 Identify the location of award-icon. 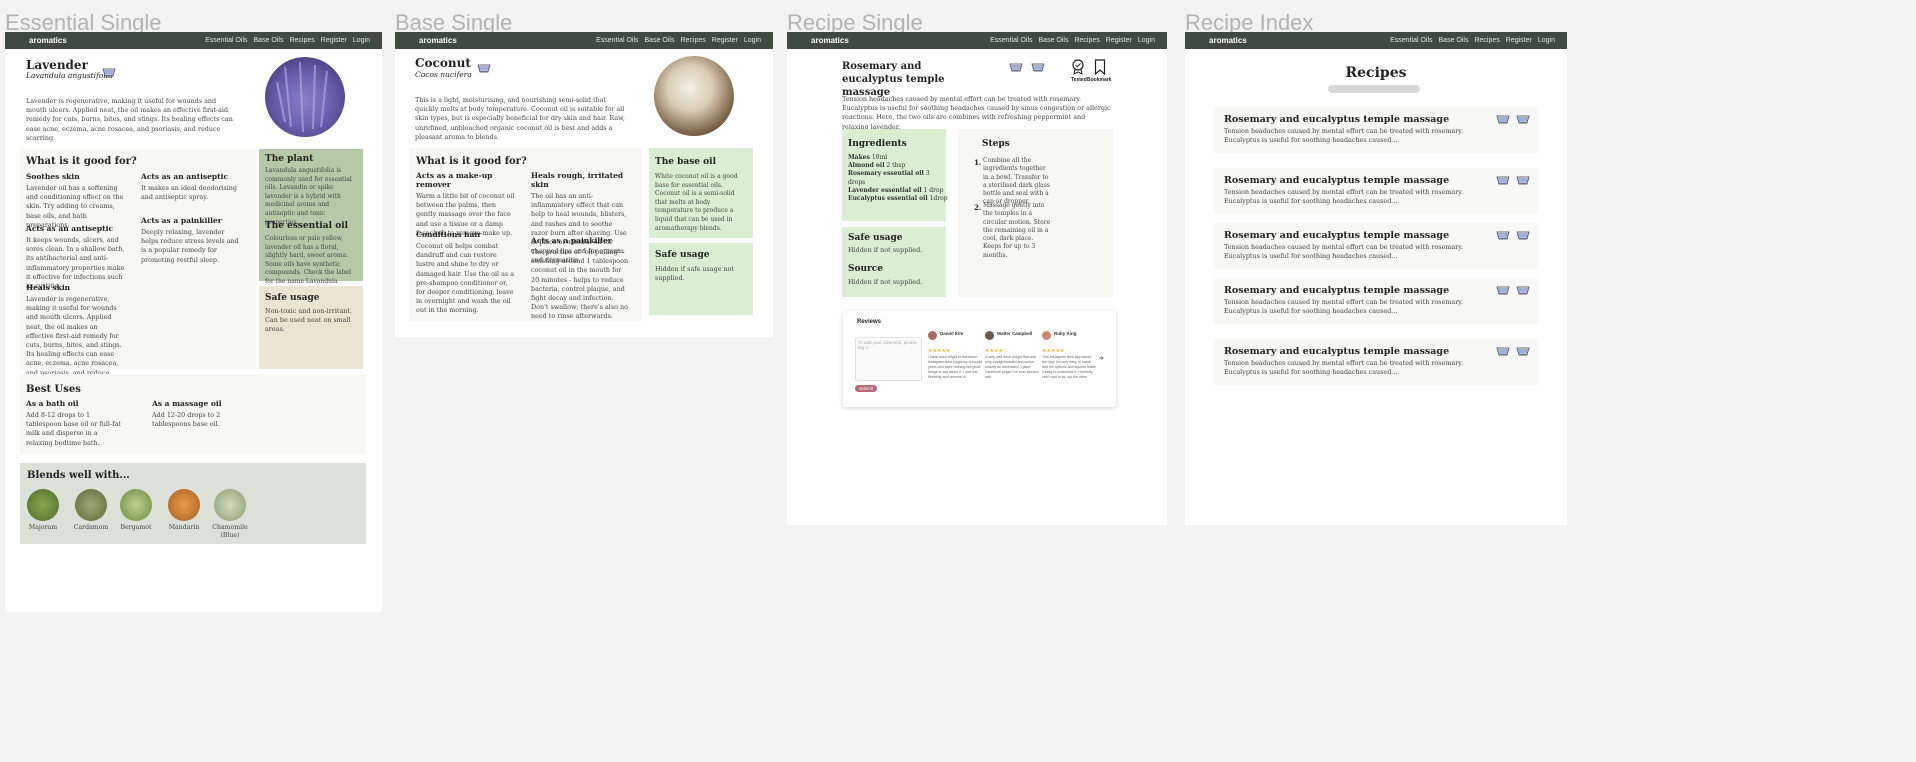
(1078, 67).